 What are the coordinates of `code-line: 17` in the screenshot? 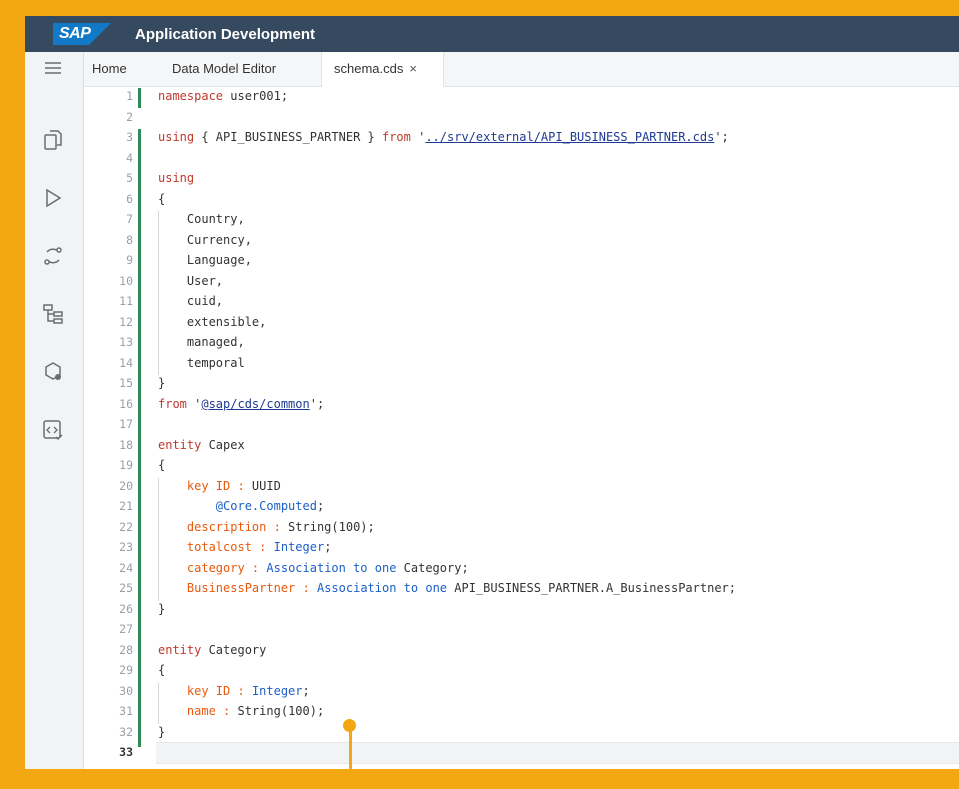 It's located at (521, 427).